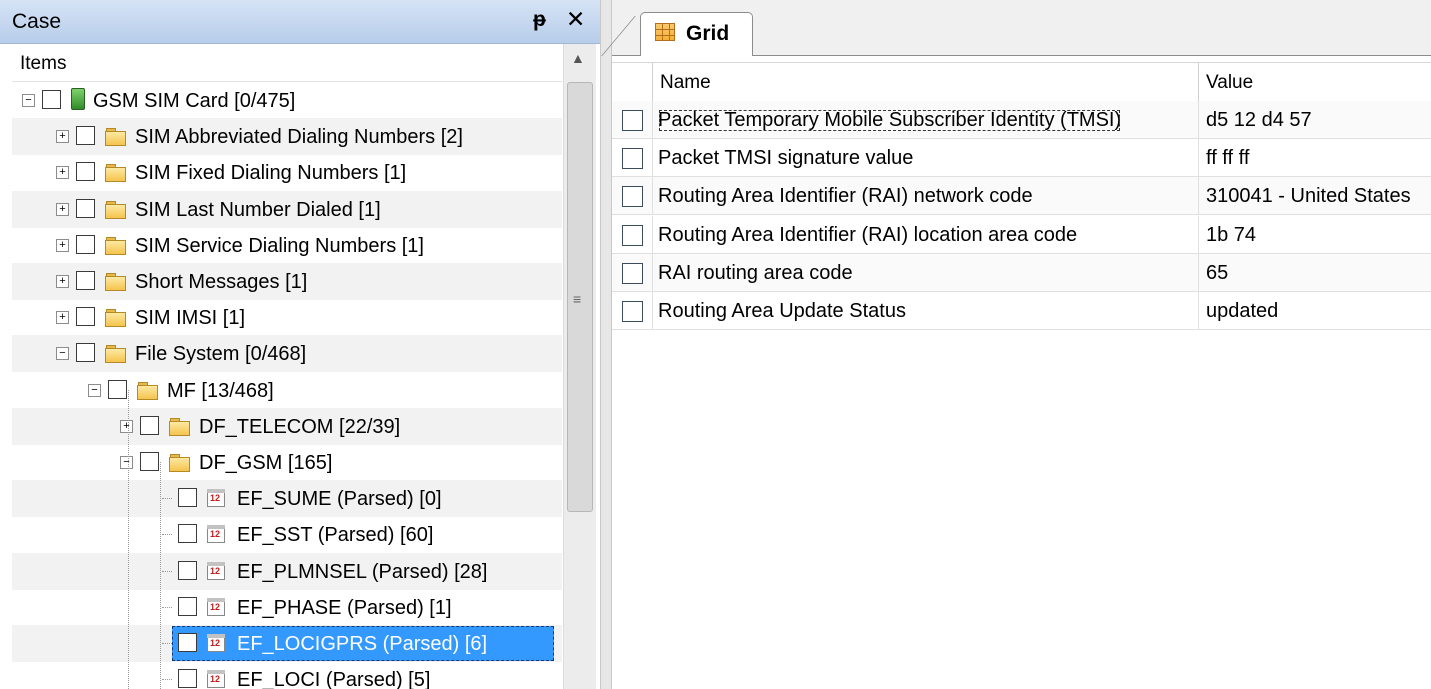  Describe the element at coordinates (287, 63) in the screenshot. I see `items-column-header: Items` at that location.